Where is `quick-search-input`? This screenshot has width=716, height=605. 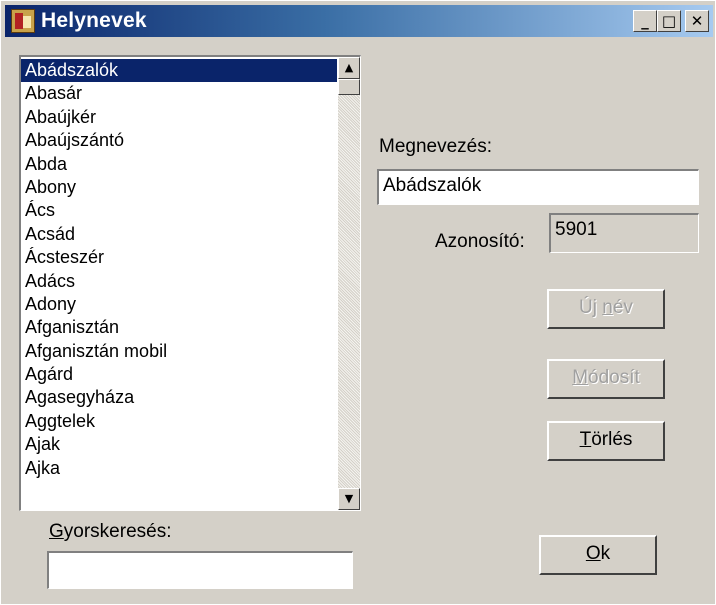
quick-search-input is located at coordinates (200, 570).